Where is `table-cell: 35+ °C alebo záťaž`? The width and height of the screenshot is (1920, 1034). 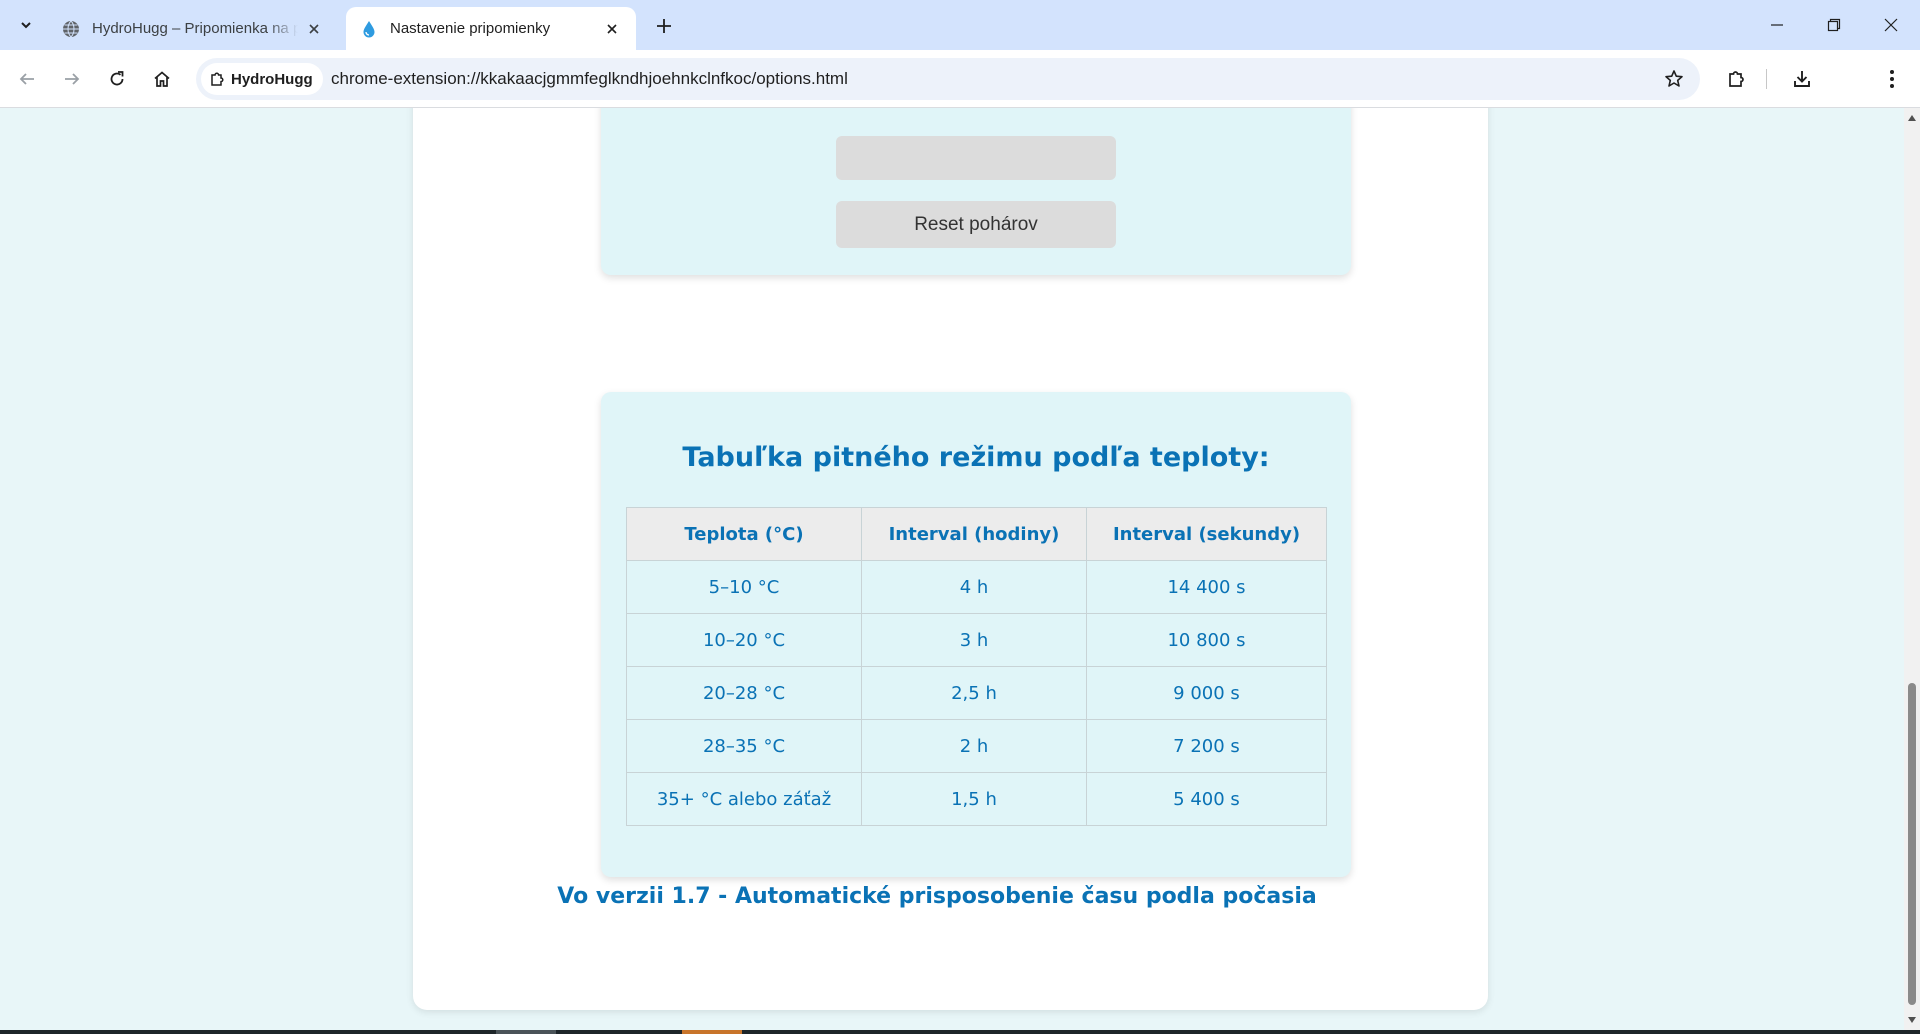
table-cell: 35+ °C alebo záťaž is located at coordinates (744, 799).